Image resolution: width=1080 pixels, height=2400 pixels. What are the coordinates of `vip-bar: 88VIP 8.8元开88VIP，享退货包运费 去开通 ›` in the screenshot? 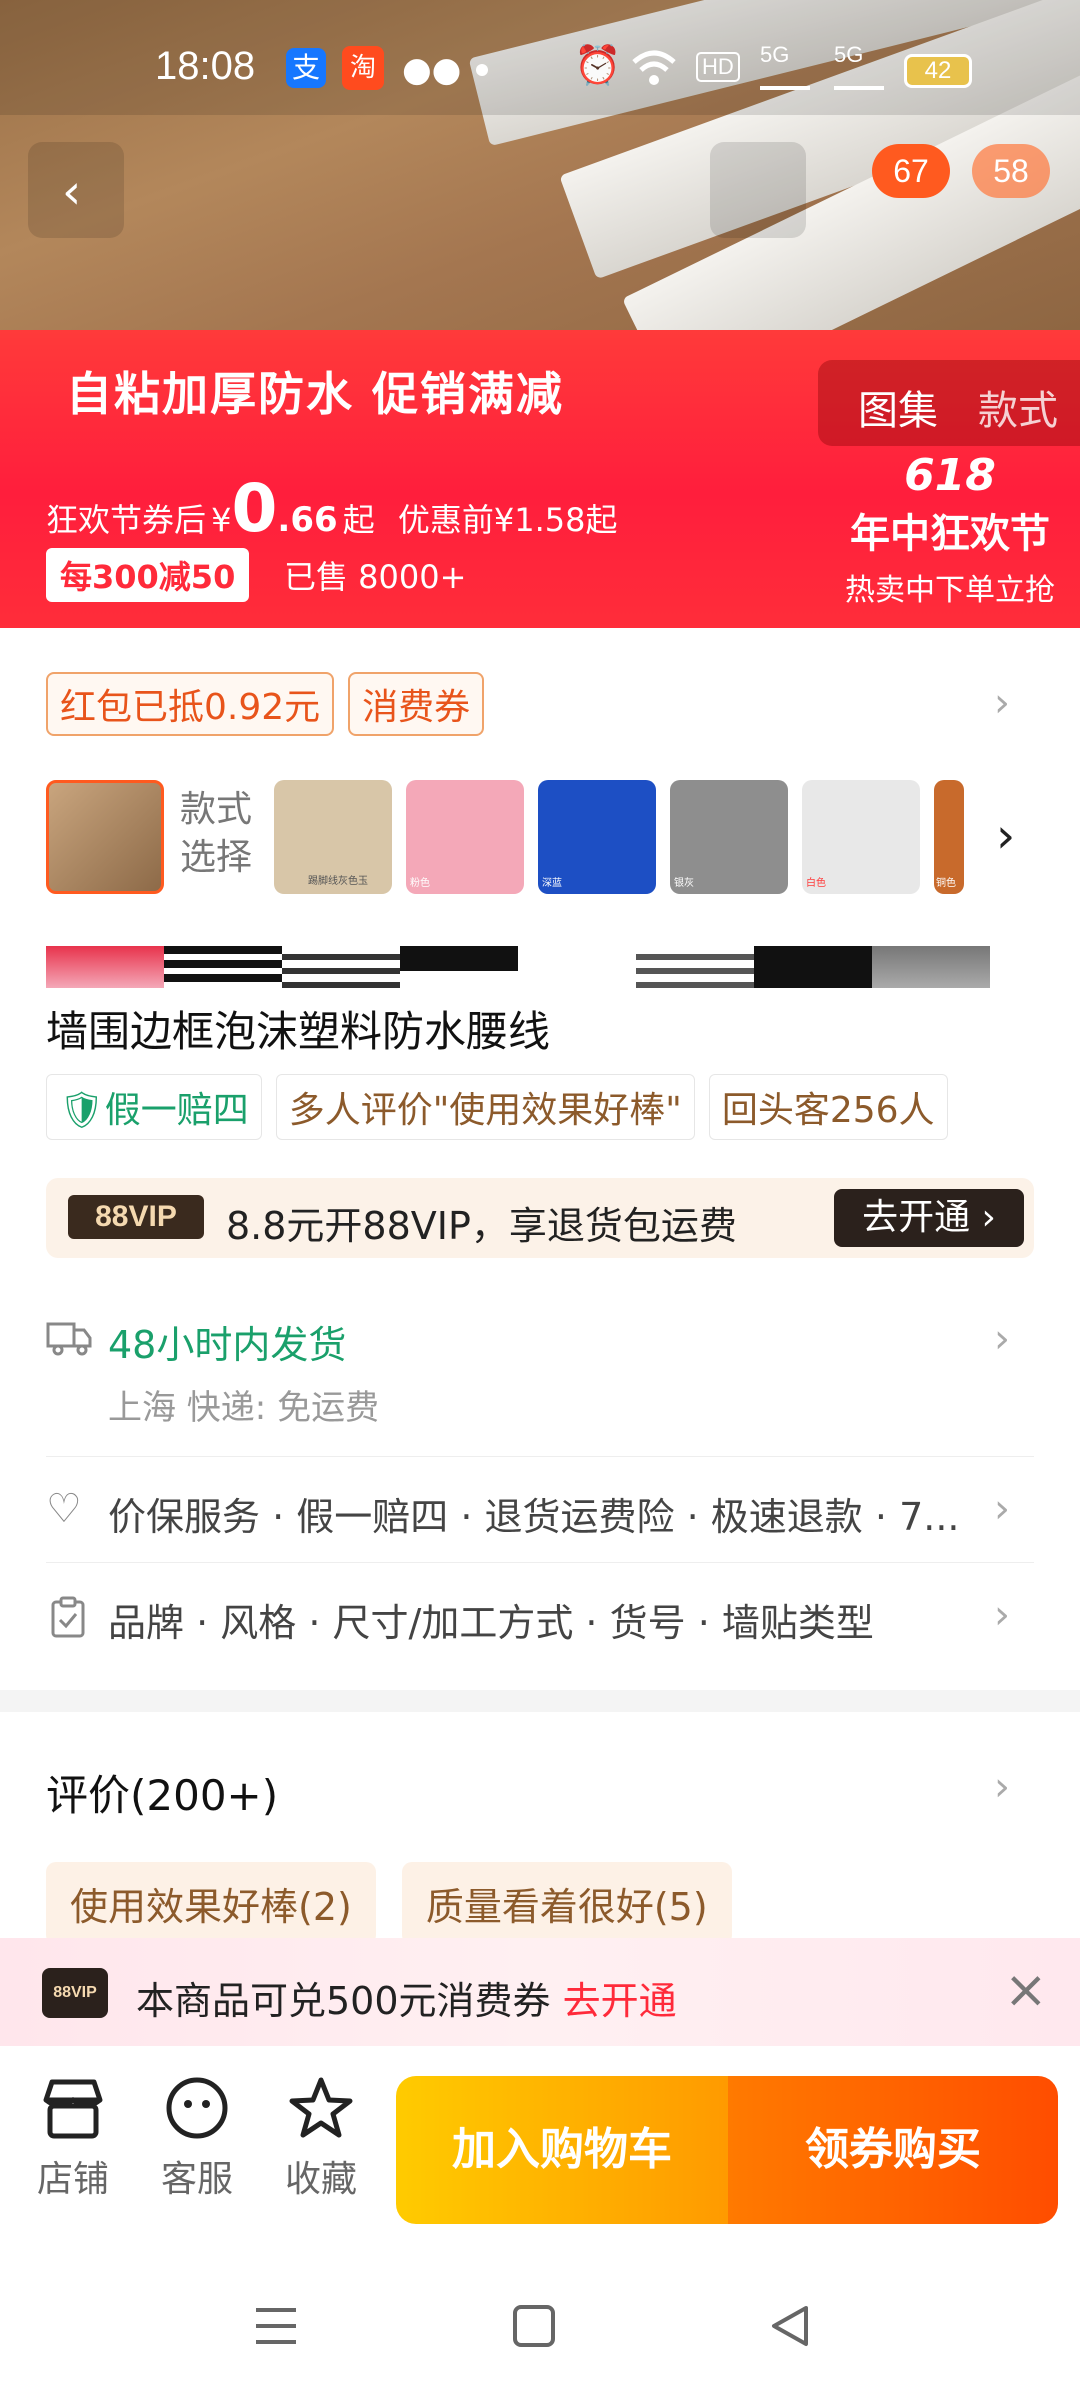 It's located at (540, 1218).